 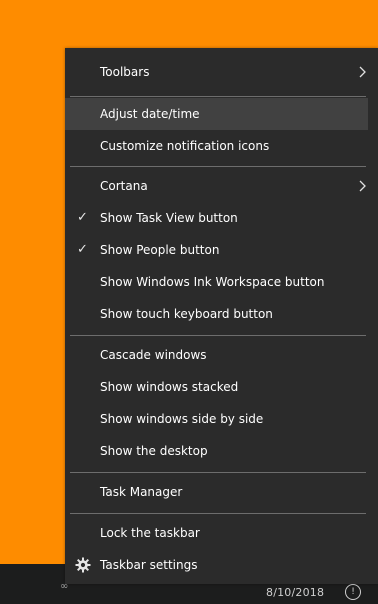 What do you see at coordinates (169, 218) in the screenshot?
I see `menu-item-label: Show Task View button` at bounding box center [169, 218].